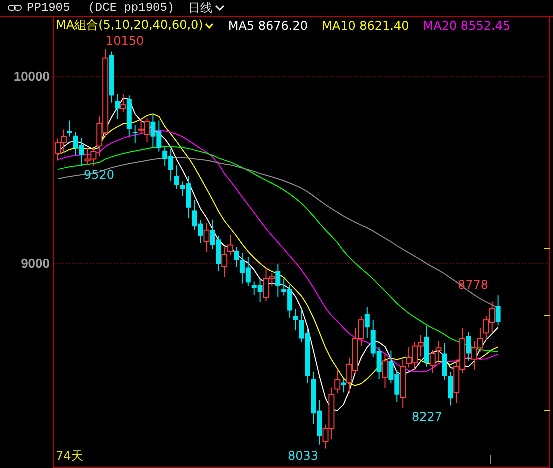  What do you see at coordinates (200, 8) in the screenshot?
I see `period-selector: 日线` at bounding box center [200, 8].